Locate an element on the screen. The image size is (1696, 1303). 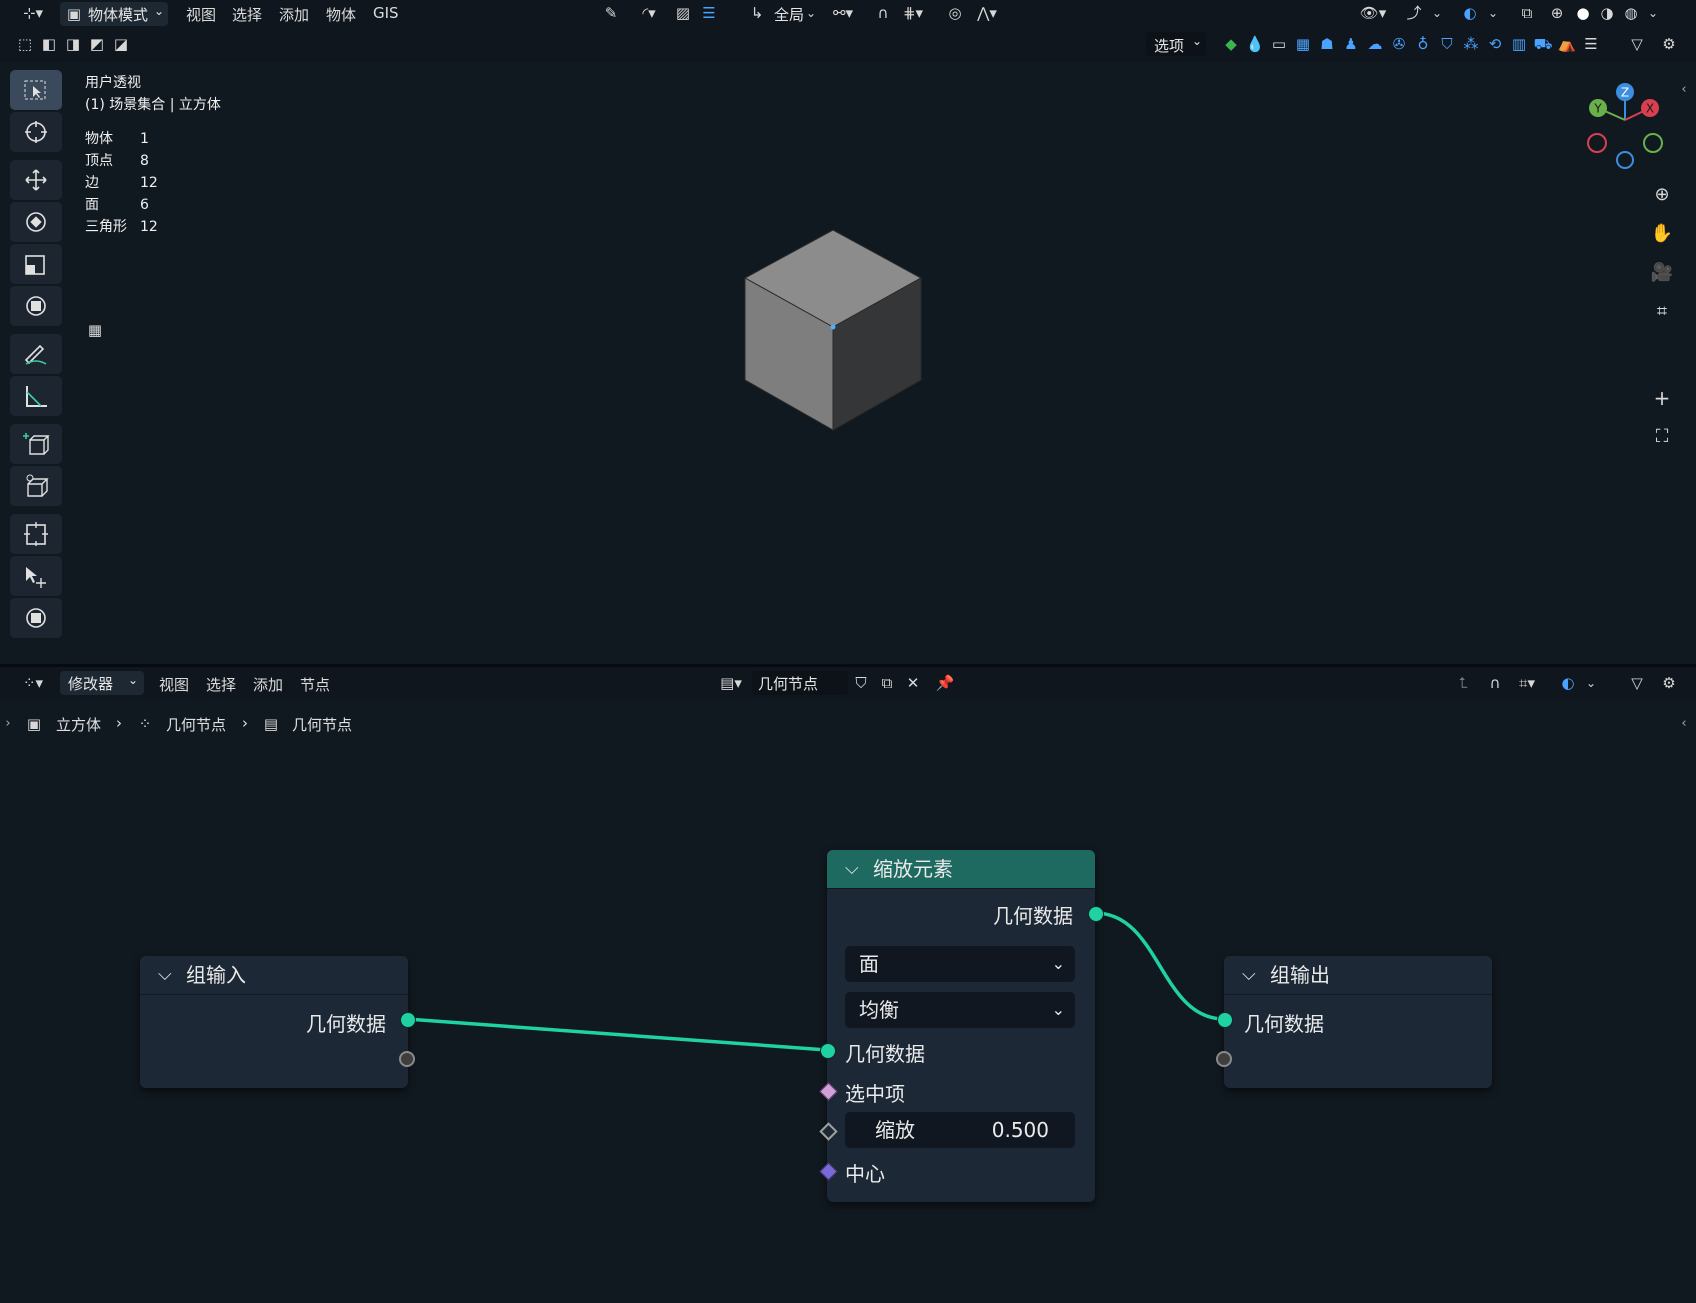
proportional-edit-icon: ◎ is located at coordinates (955, 13).